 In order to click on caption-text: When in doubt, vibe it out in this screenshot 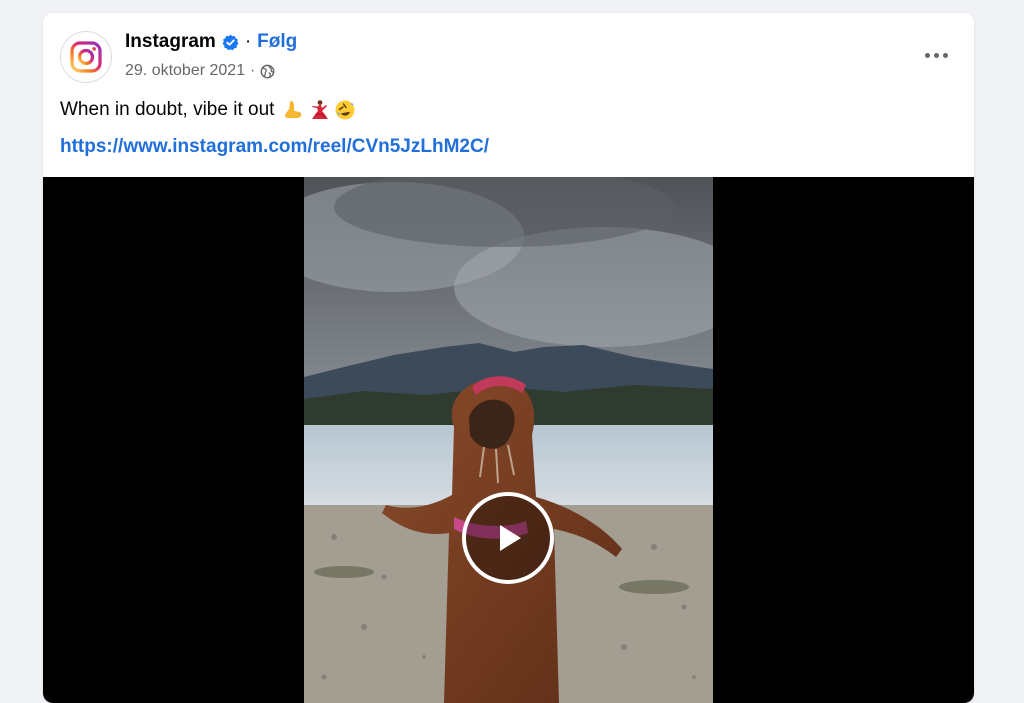, I will do `click(167, 109)`.